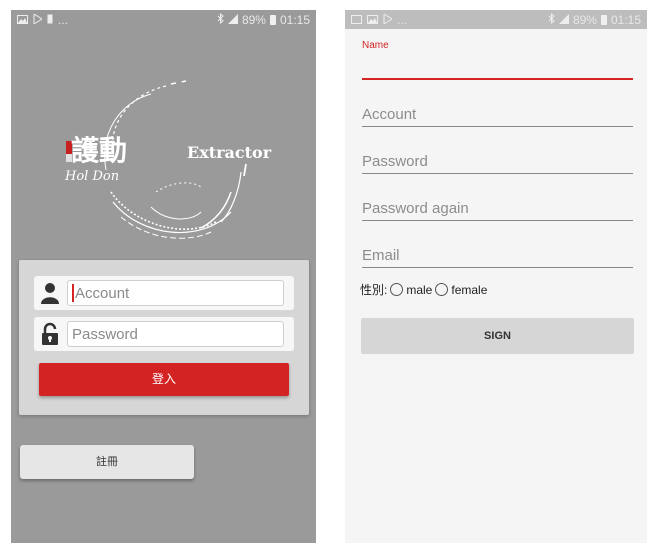 The image size is (656, 543). I want to click on account-placeholder: Account, so click(102, 293).